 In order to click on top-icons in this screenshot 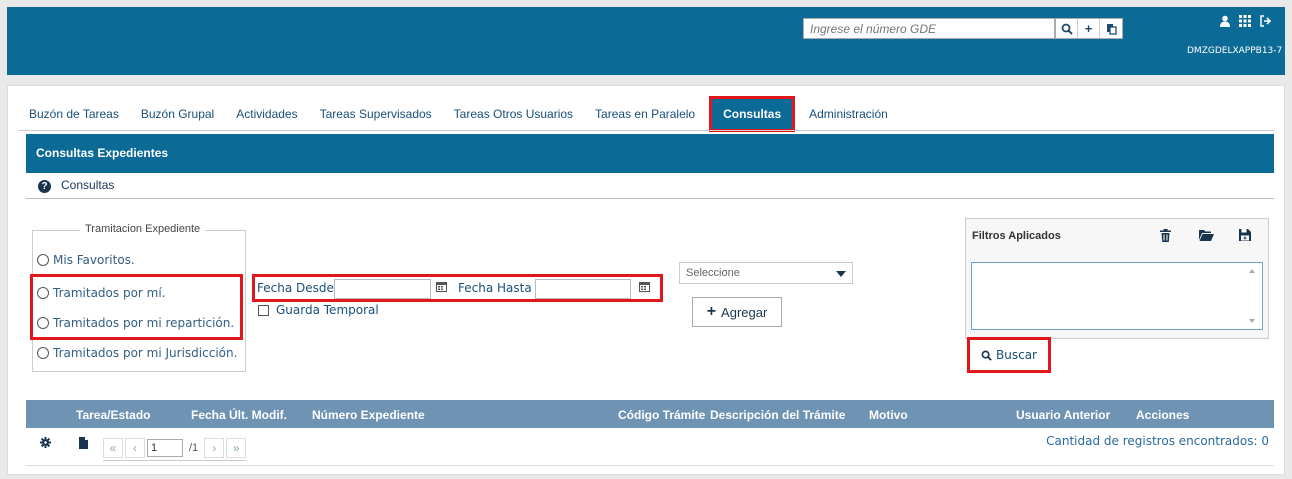, I will do `click(1245, 21)`.